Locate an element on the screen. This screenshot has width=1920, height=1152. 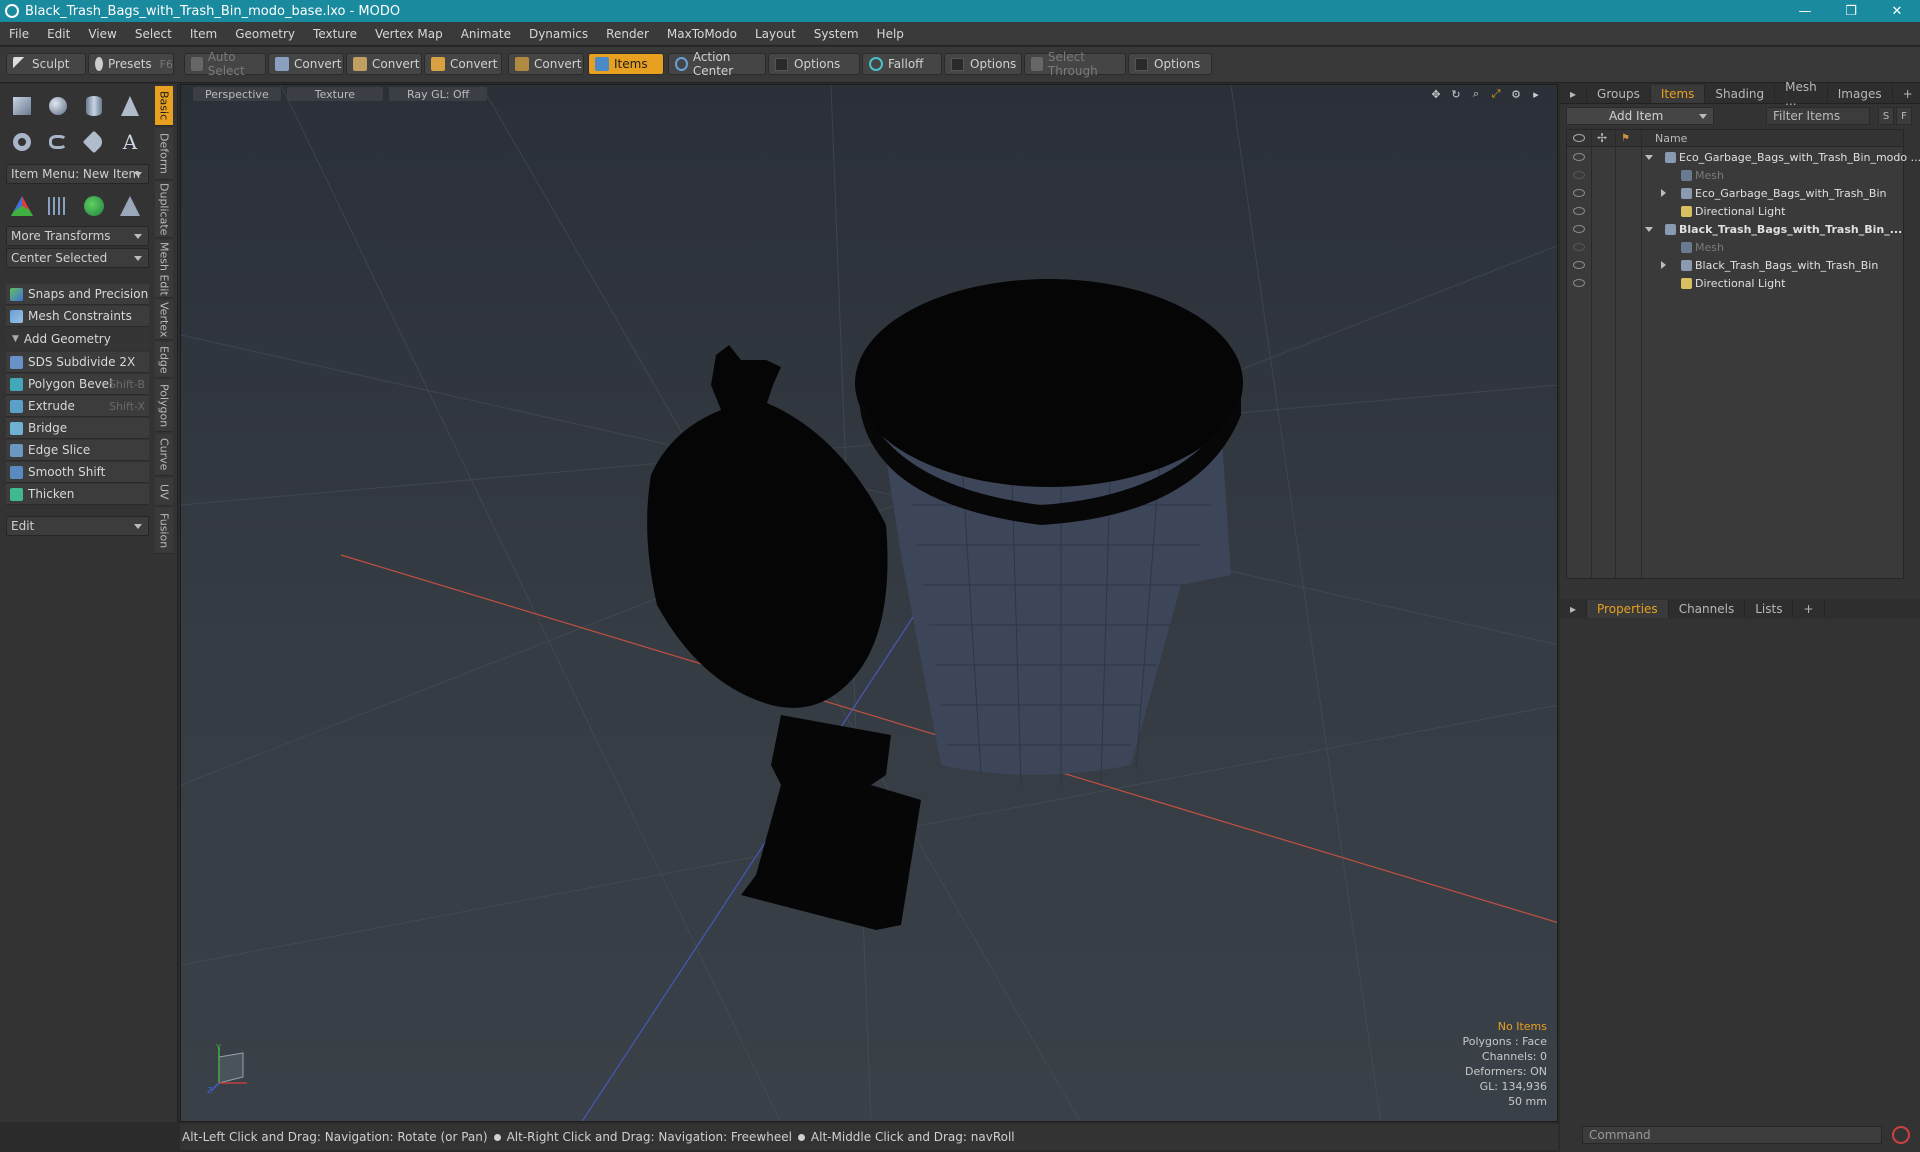
auto-select-button: Auto Select is located at coordinates (225, 64).